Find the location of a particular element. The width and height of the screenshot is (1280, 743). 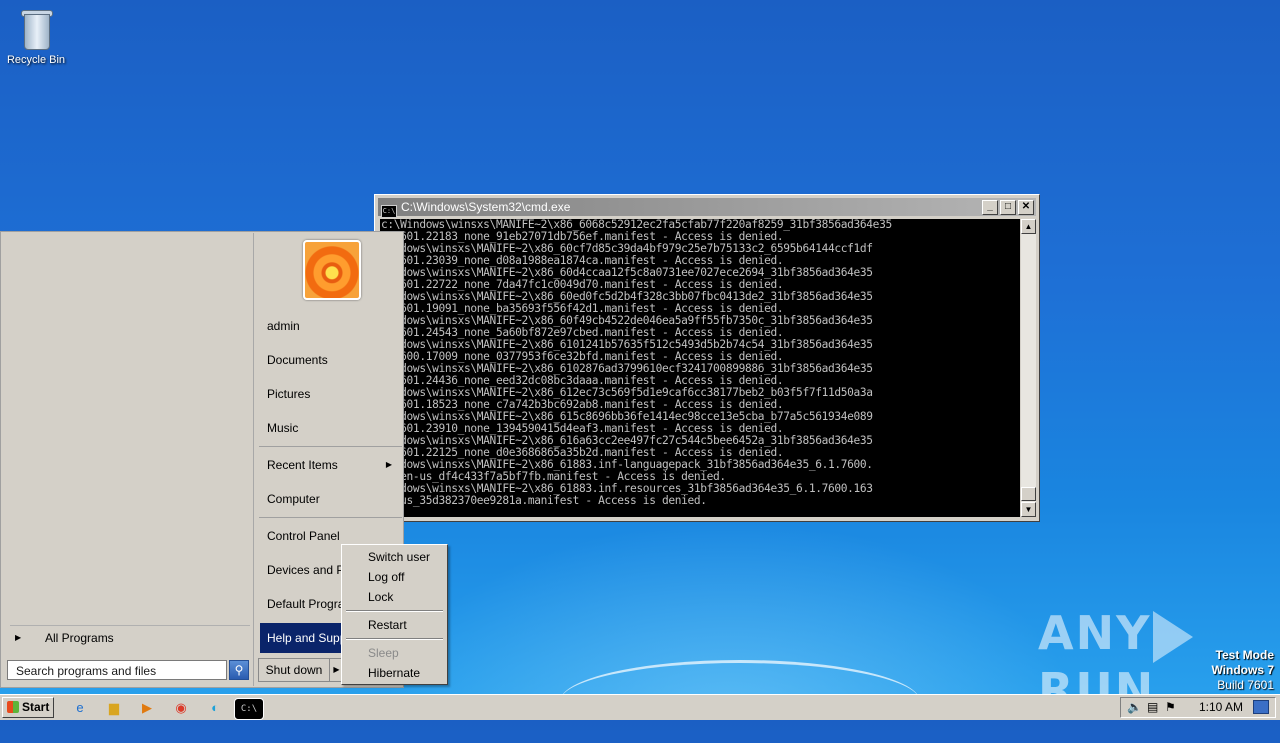

test-mode-notice: Test Mode Windows 7 Build 7601 is located at coordinates (1242, 670).